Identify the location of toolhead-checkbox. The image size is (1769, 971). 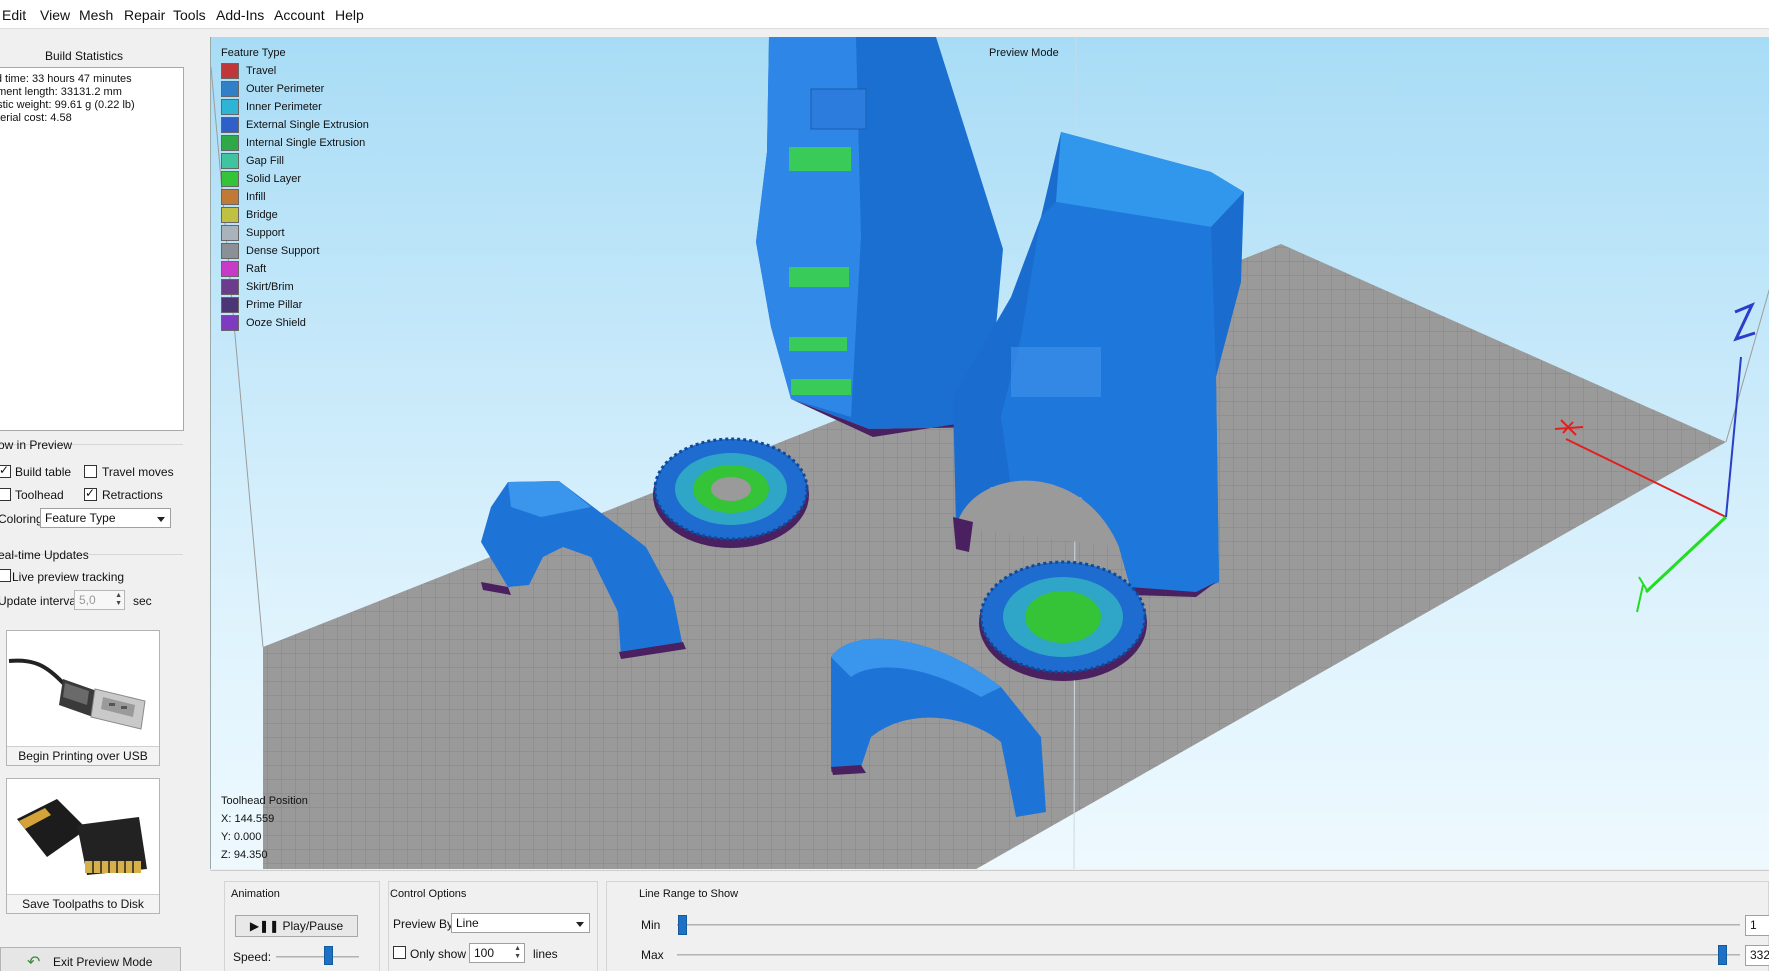
(5, 494).